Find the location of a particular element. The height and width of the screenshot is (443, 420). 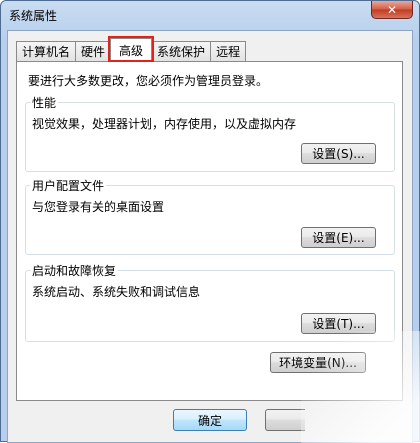

ok-button: 确定 is located at coordinates (210, 420).